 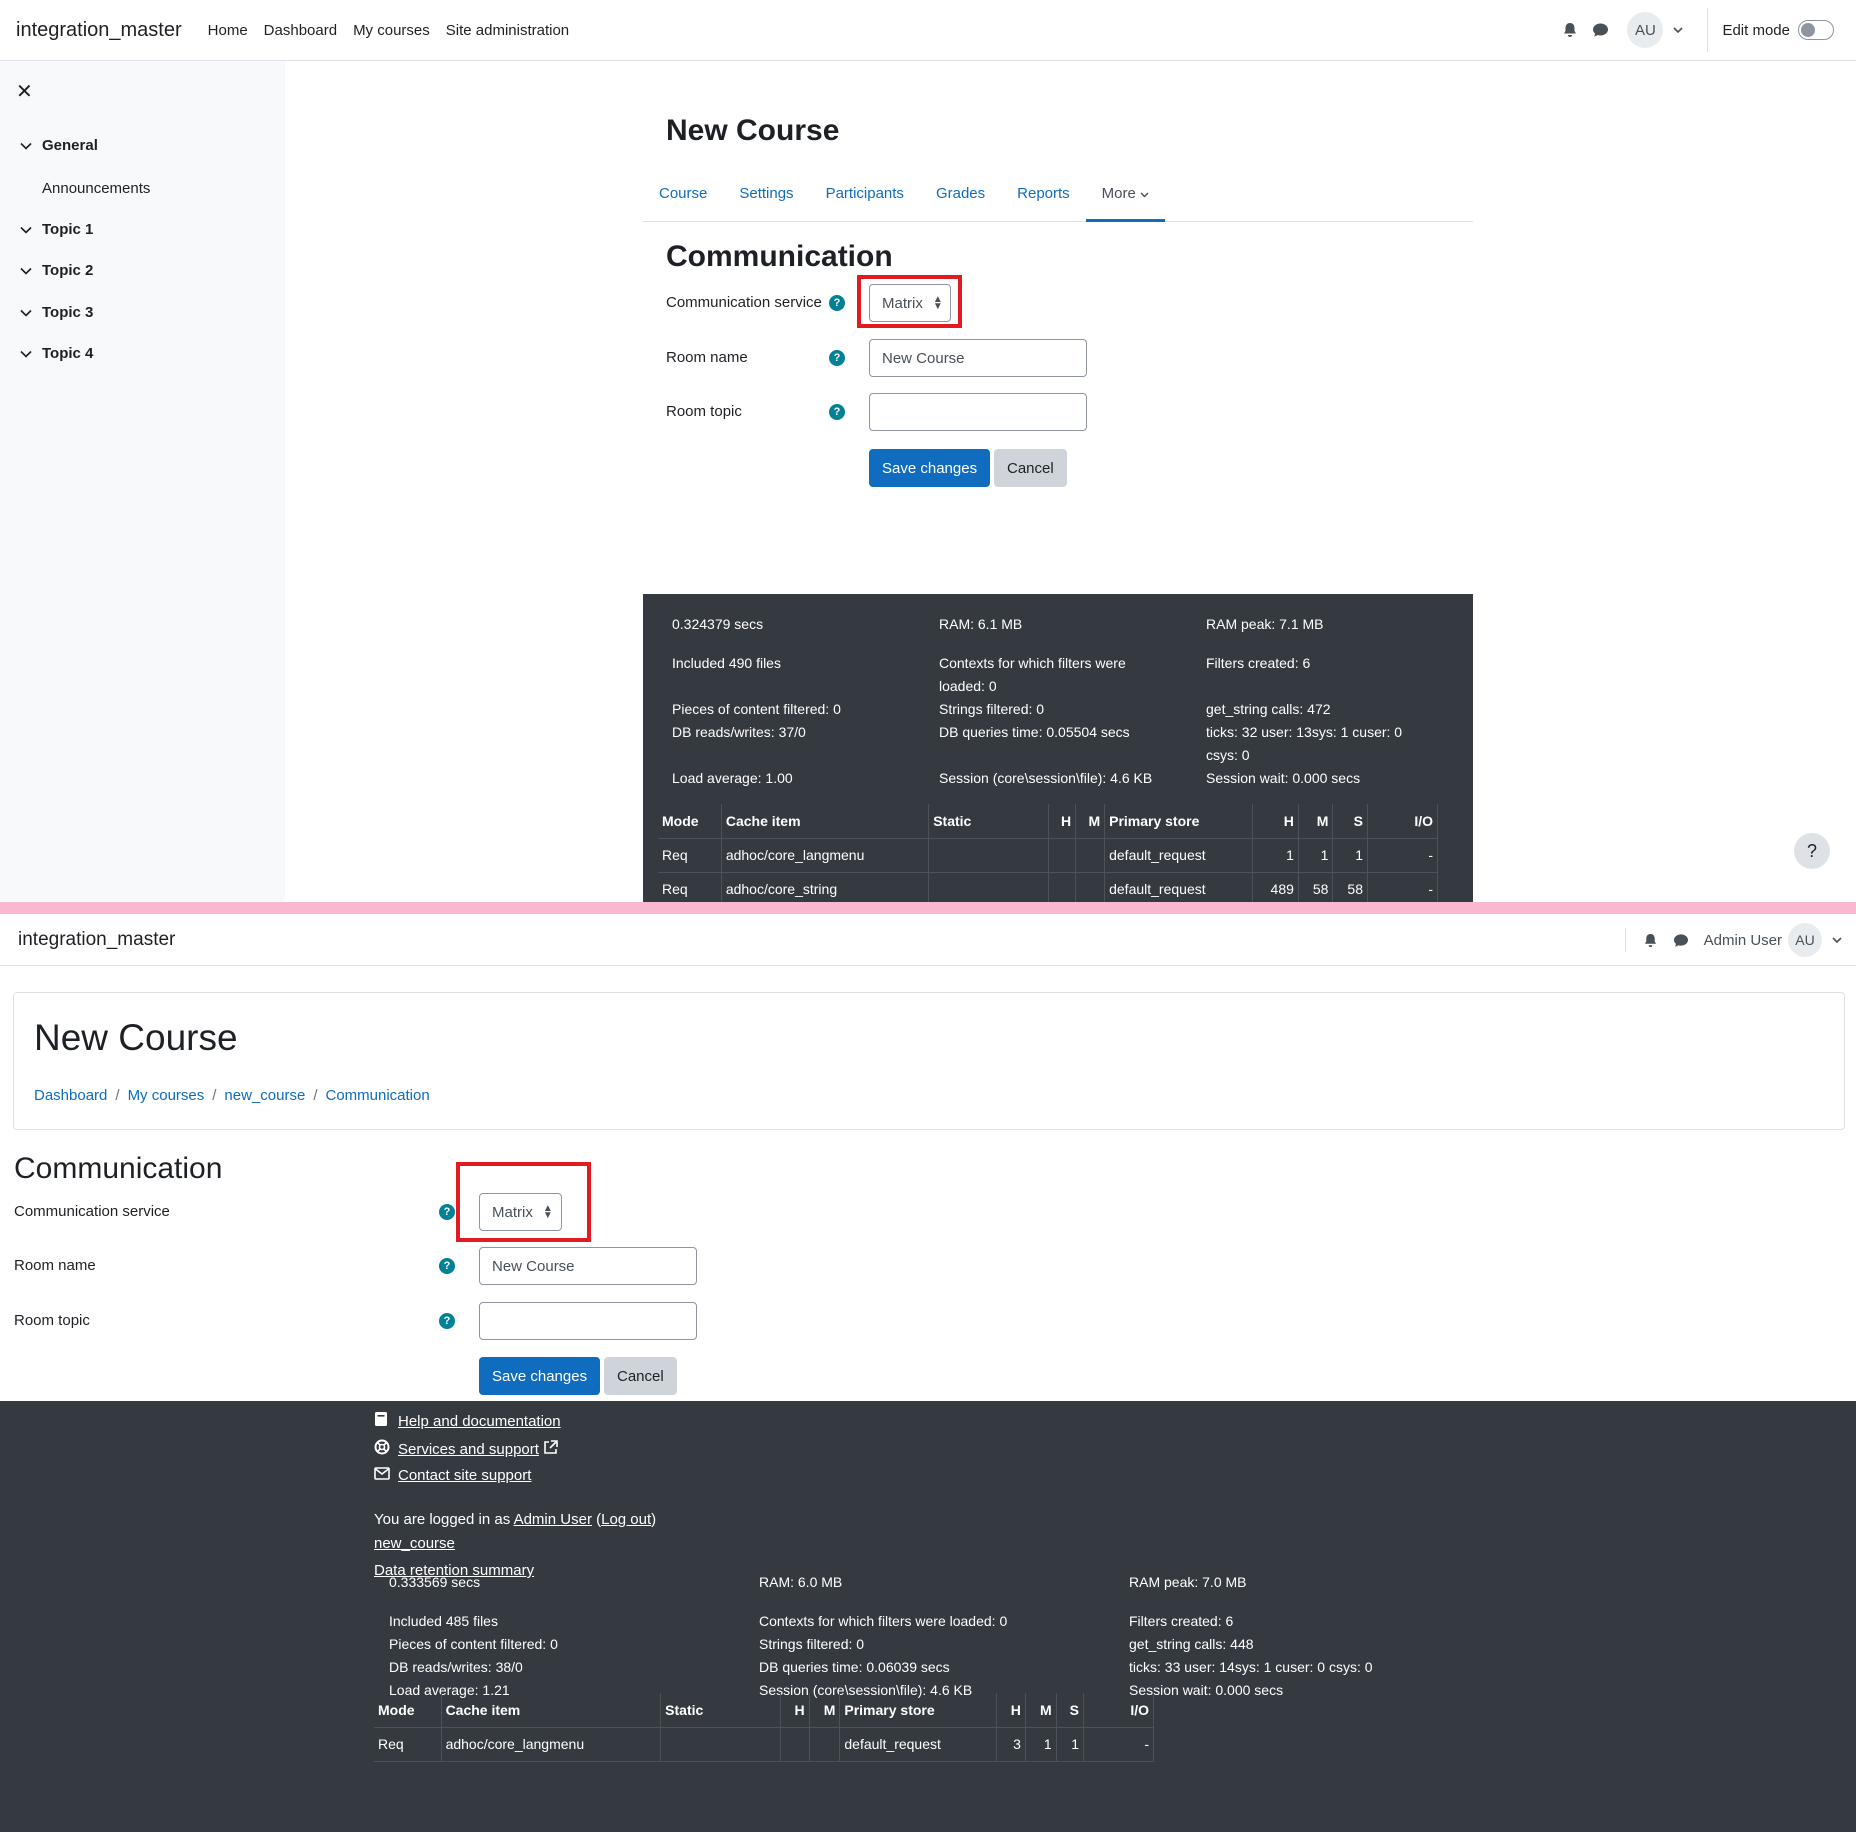 What do you see at coordinates (825, 821) in the screenshot?
I see `col-cache-item: Cache item` at bounding box center [825, 821].